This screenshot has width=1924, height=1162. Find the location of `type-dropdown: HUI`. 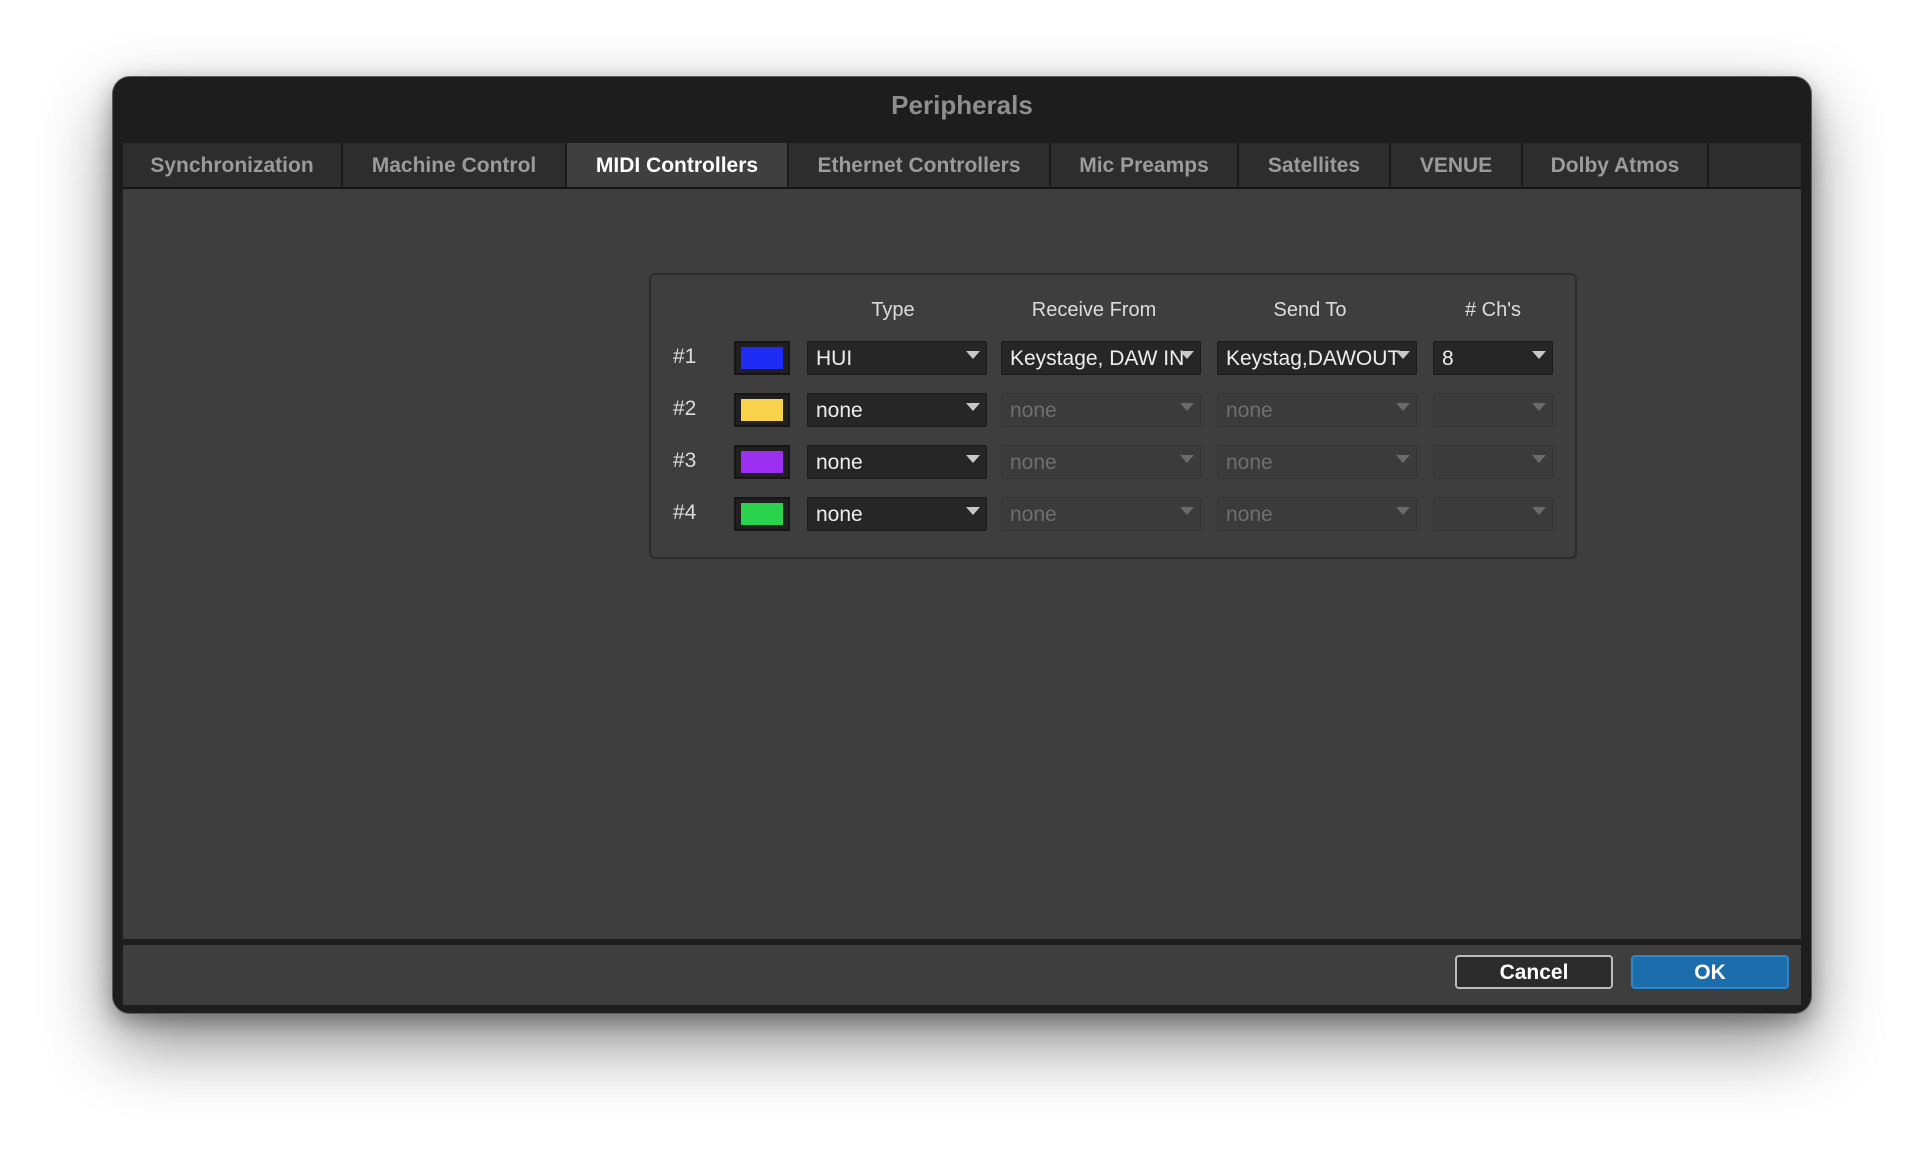

type-dropdown: HUI is located at coordinates (897, 358).